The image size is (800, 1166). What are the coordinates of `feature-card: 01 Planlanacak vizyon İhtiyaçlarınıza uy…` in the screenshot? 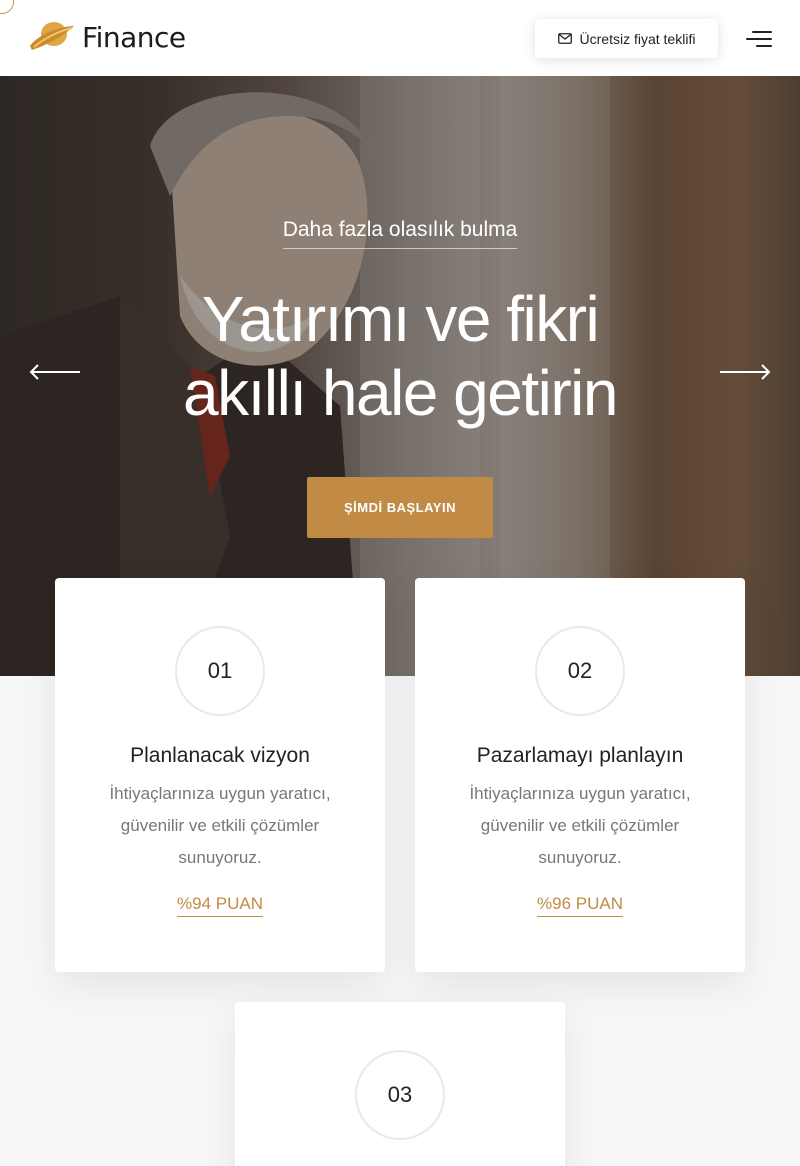 It's located at (220, 775).